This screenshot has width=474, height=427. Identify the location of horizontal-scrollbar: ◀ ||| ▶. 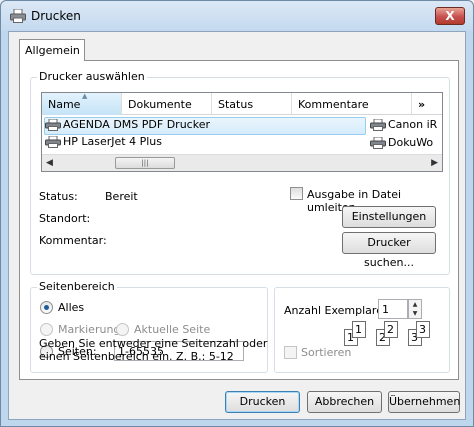
(242, 162).